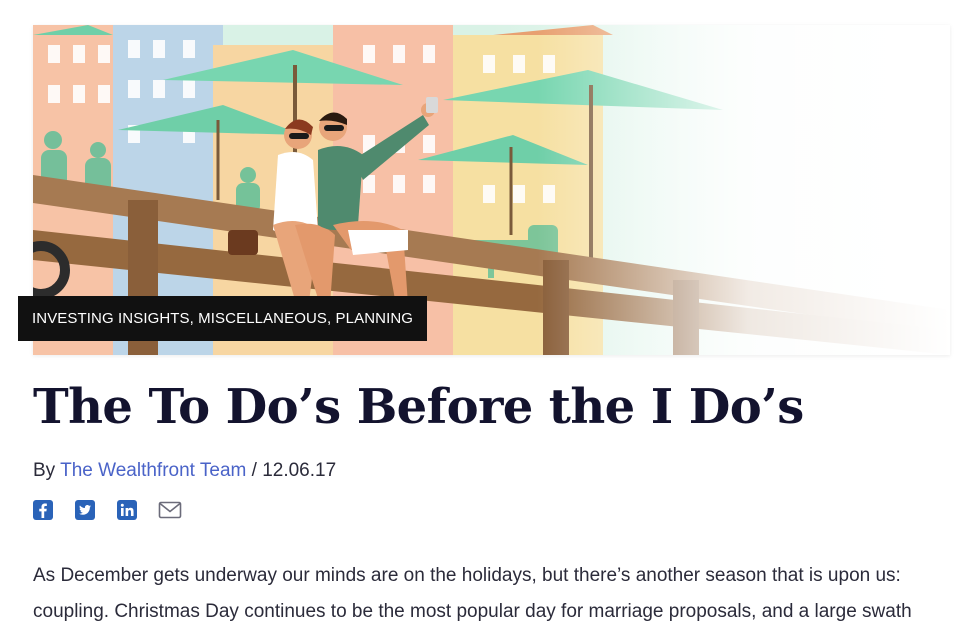 Image resolution: width=975 pixels, height=630 pixels. What do you see at coordinates (107, 510) in the screenshot?
I see `share-bar` at bounding box center [107, 510].